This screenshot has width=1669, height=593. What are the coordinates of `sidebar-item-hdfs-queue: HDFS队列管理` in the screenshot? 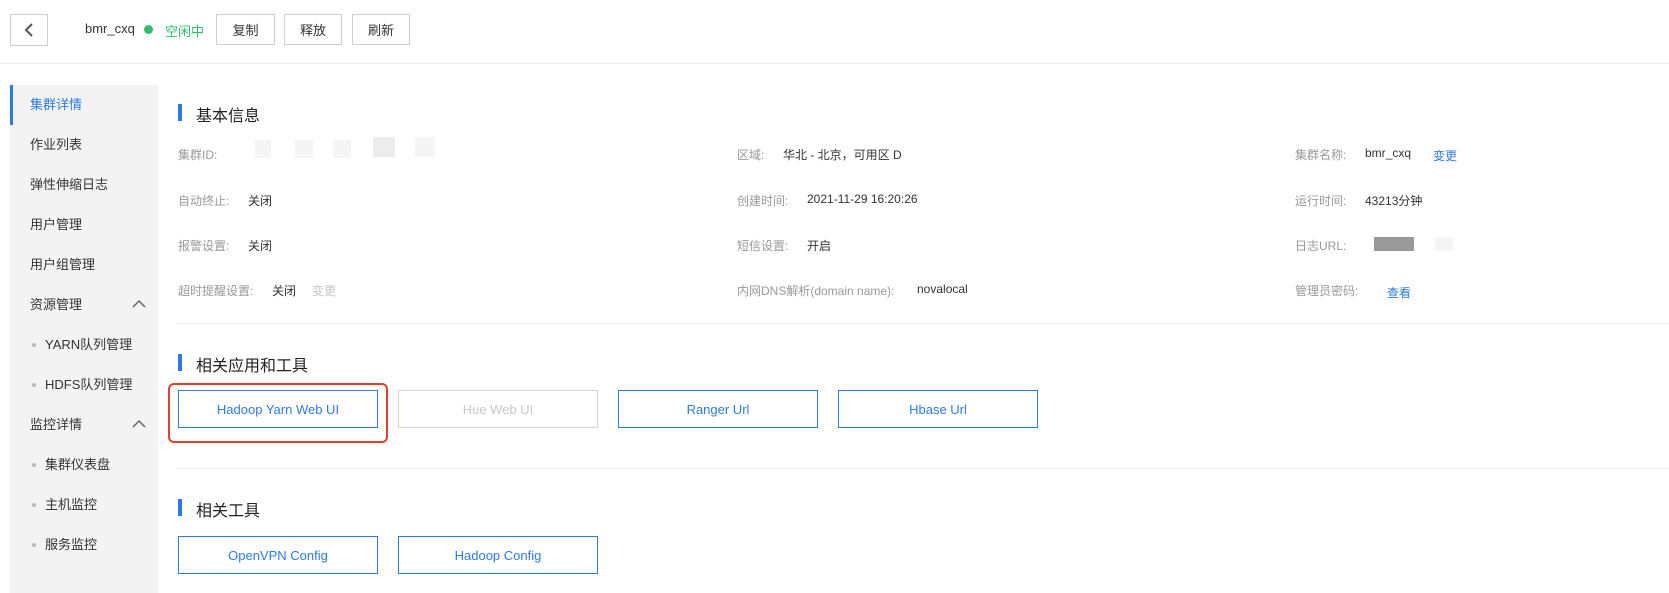 It's located at (84, 385).